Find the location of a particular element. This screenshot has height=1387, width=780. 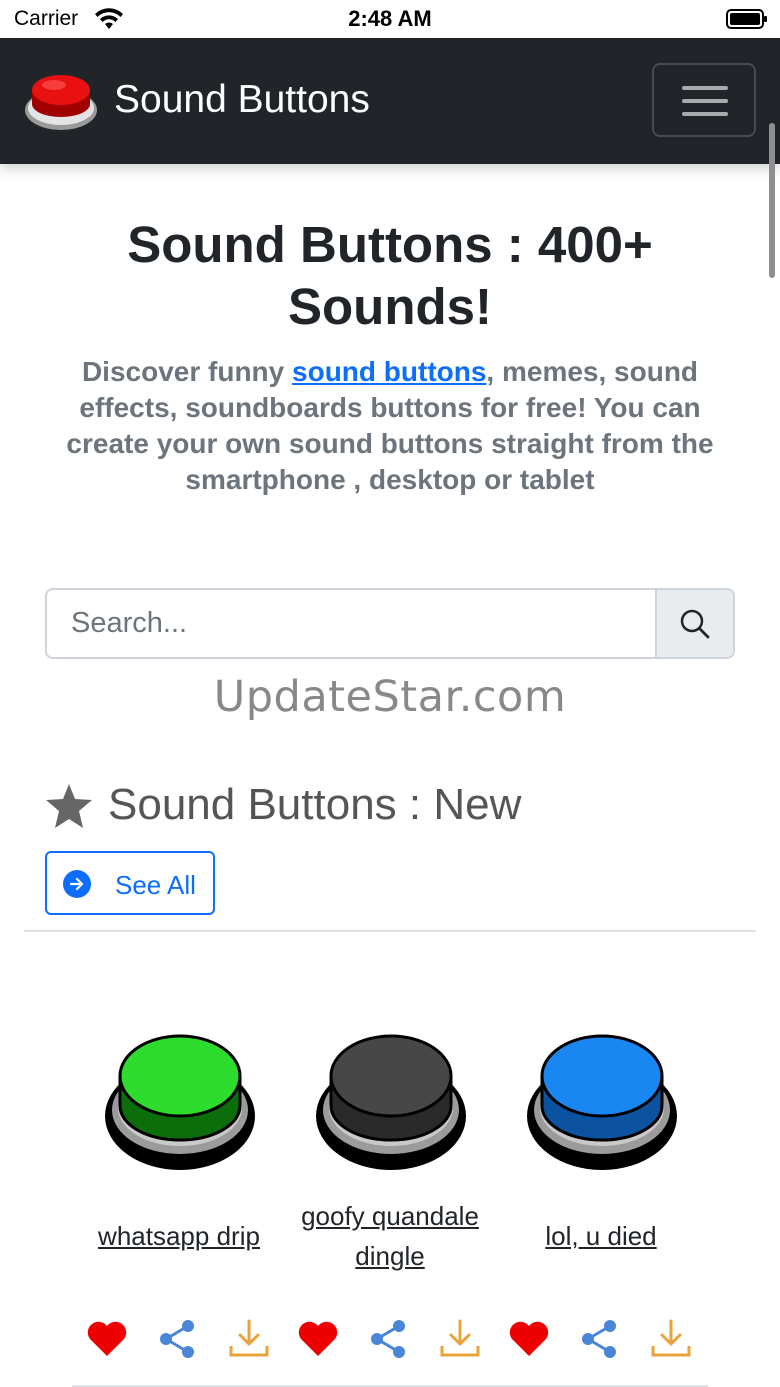

battery-icon is located at coordinates (746, 19).